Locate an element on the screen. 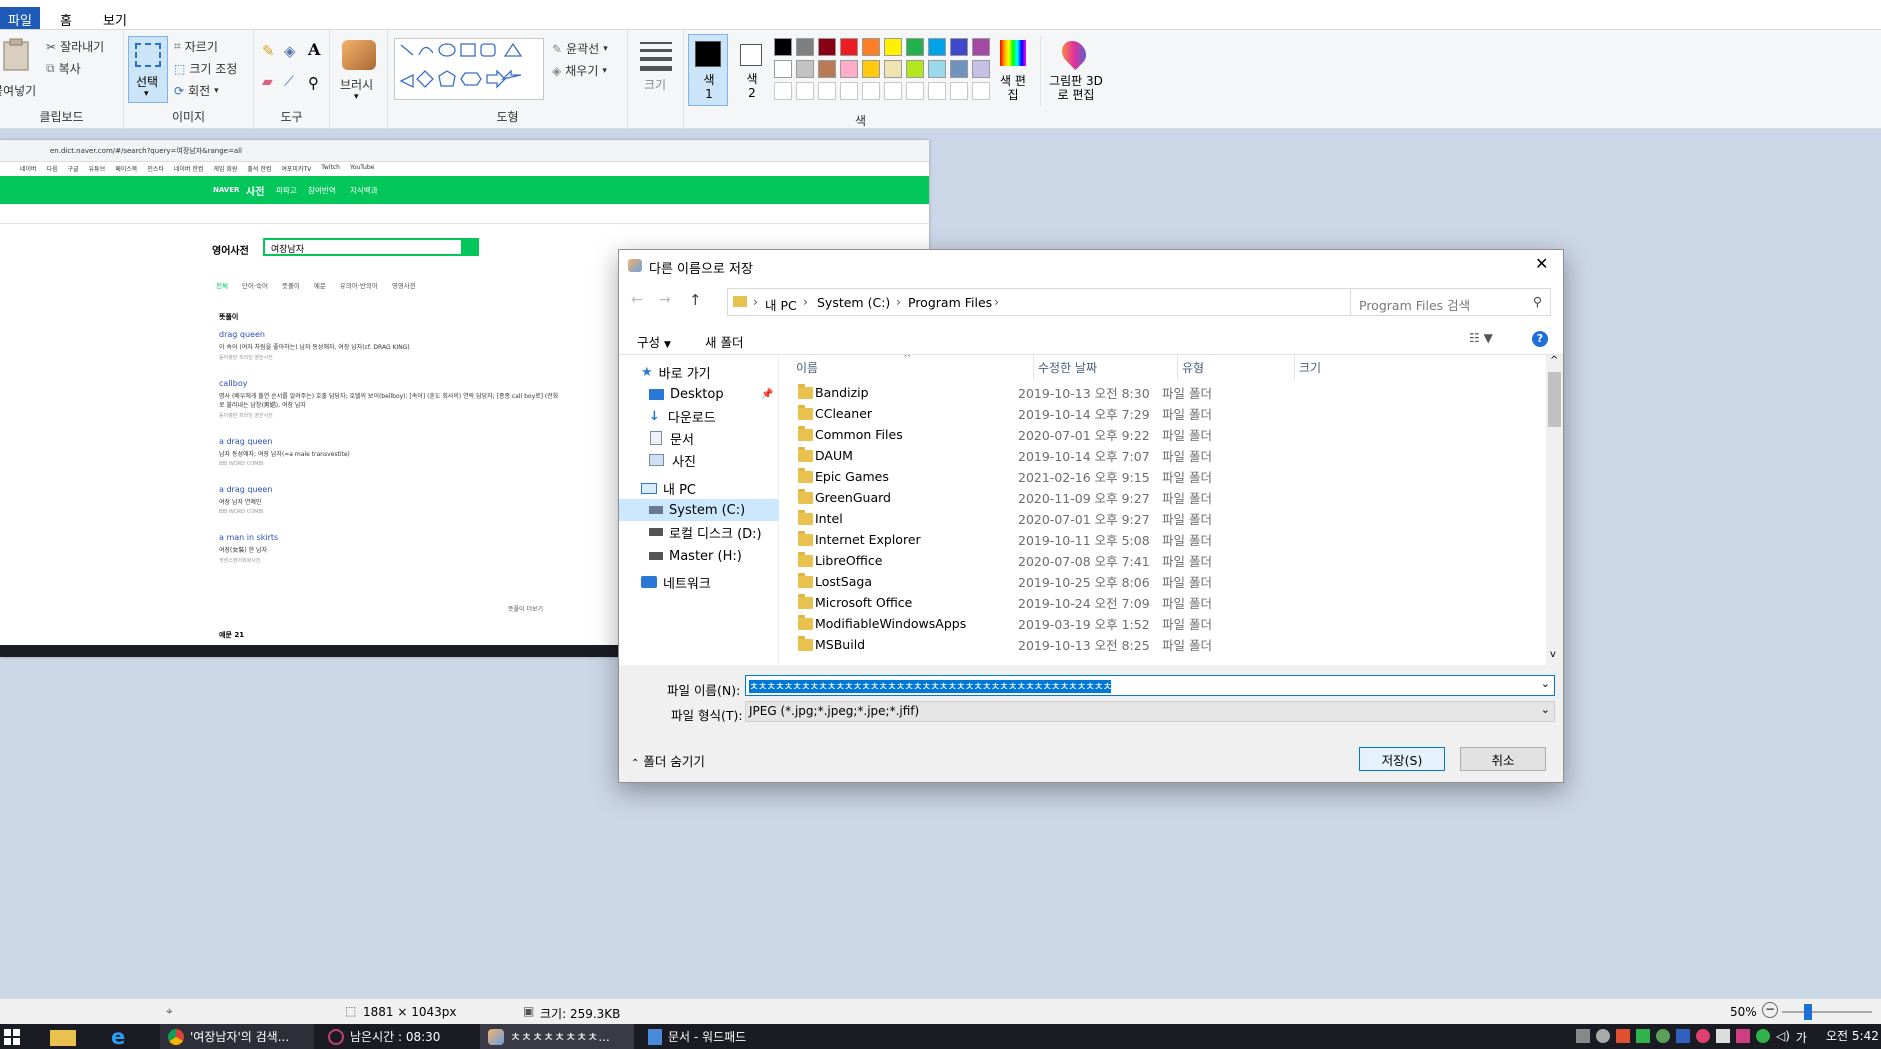  nav-master-h: Master (H:) is located at coordinates (699, 556).